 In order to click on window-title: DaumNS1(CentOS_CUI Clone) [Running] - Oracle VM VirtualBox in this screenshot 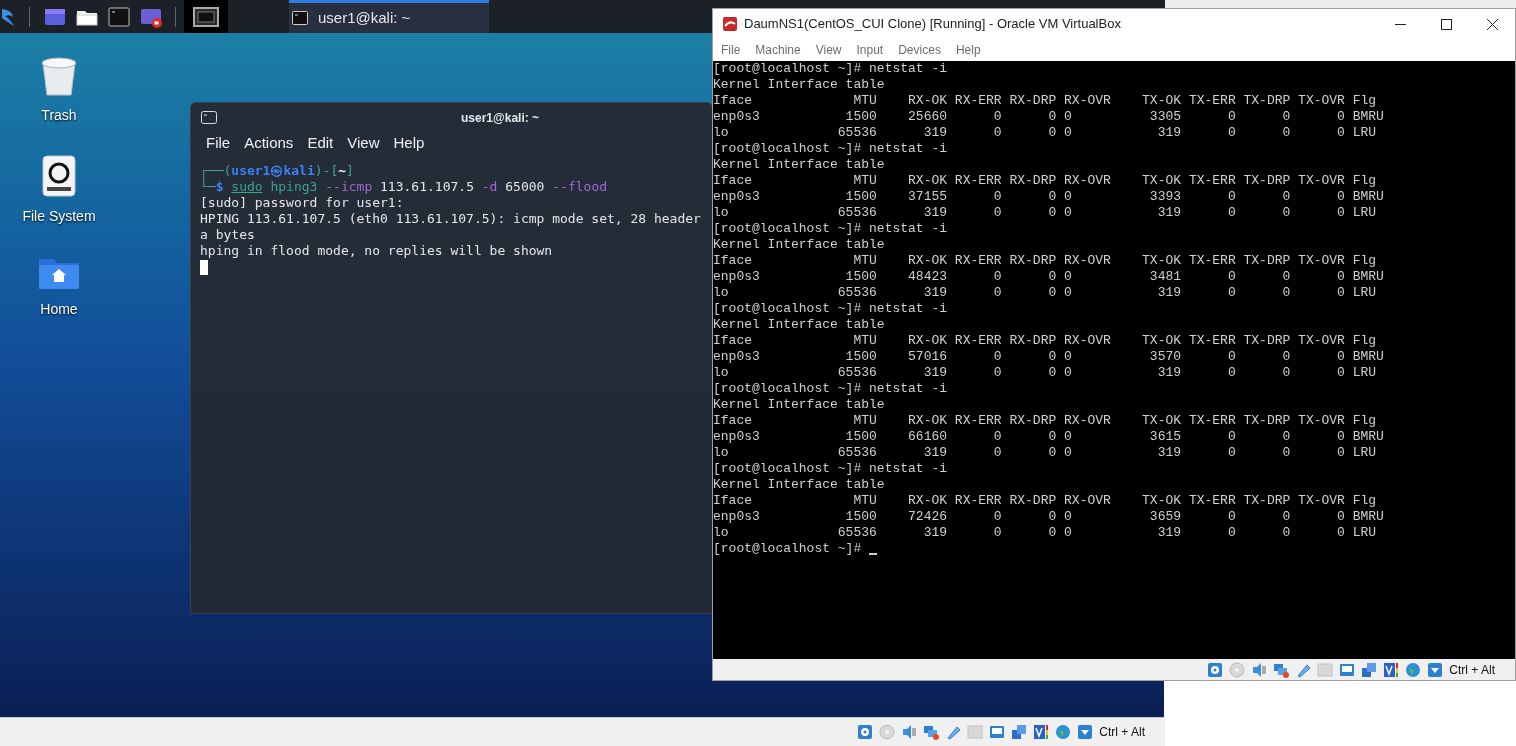, I will do `click(932, 24)`.